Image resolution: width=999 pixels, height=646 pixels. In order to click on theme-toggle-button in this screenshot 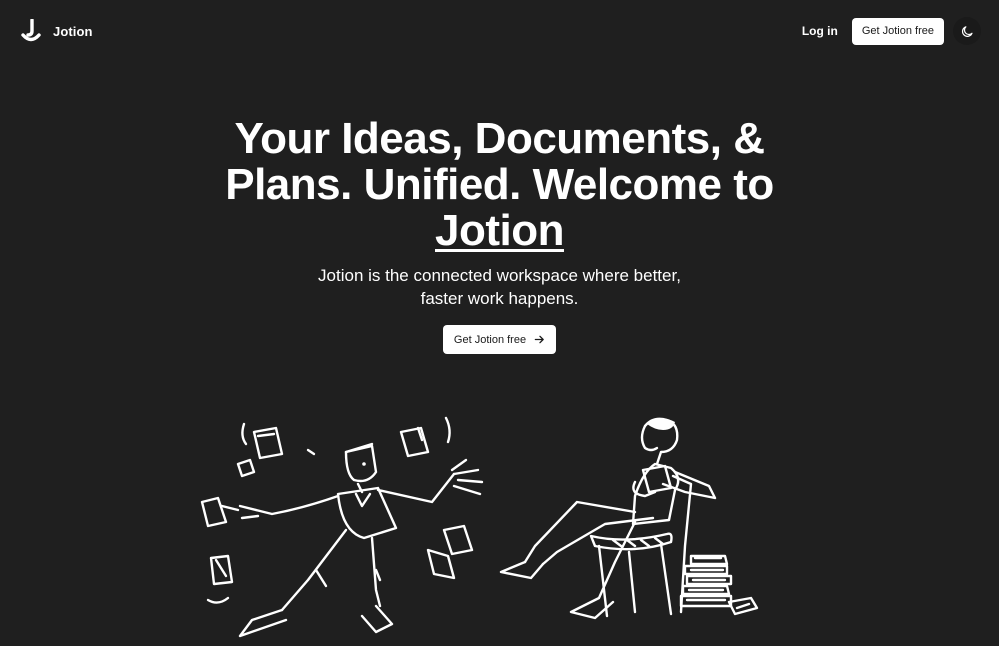, I will do `click(967, 31)`.